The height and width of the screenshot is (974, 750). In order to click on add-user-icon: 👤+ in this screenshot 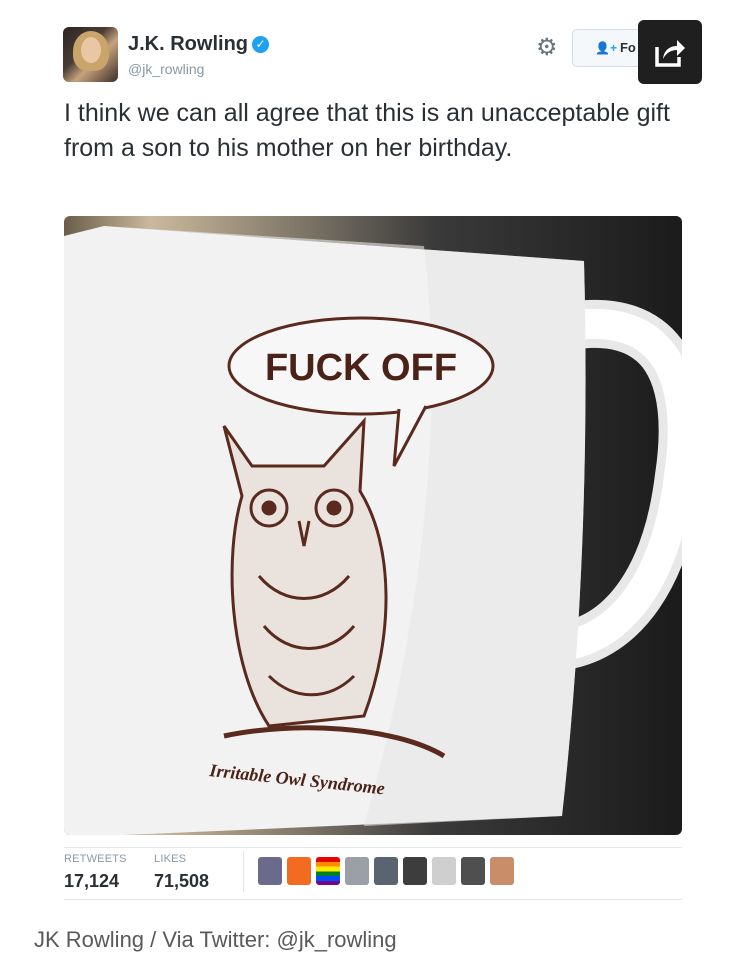, I will do `click(606, 48)`.